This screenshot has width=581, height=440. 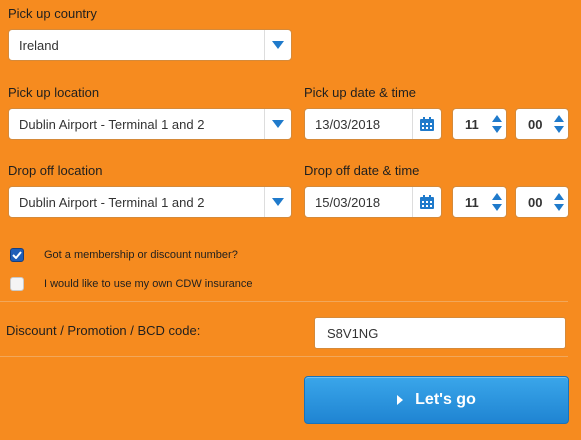 What do you see at coordinates (148, 284) in the screenshot?
I see `cdw-checkbox-label: I would like to use my own CDW insurance` at bounding box center [148, 284].